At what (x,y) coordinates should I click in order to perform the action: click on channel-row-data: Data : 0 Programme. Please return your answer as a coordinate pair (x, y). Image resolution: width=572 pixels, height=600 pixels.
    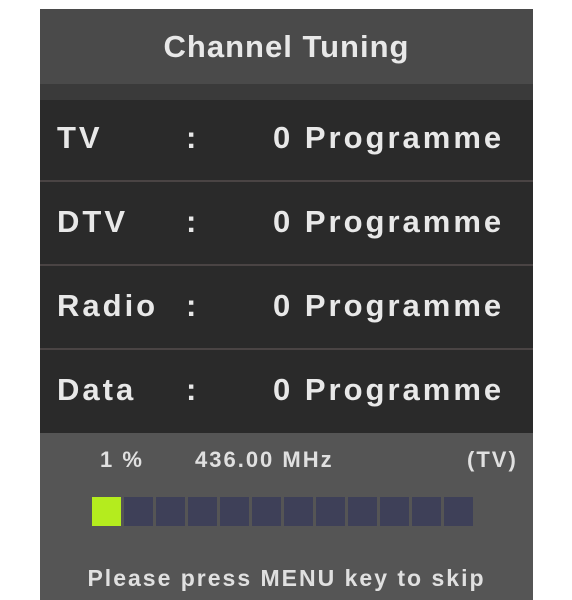
    Looking at the image, I should click on (286, 393).